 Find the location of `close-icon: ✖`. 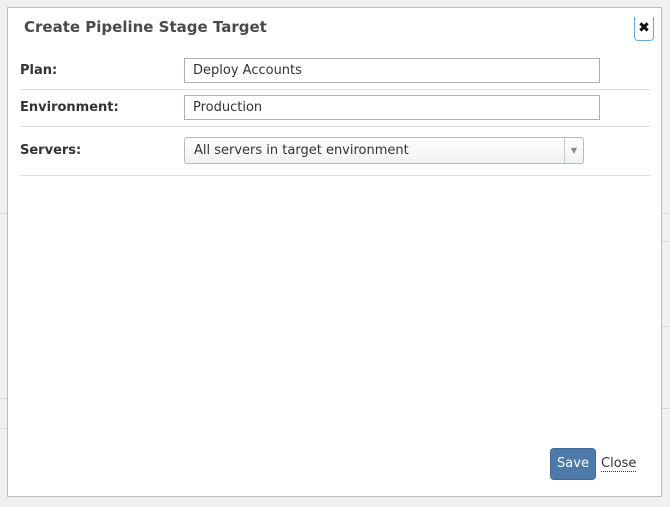

close-icon: ✖ is located at coordinates (644, 29).